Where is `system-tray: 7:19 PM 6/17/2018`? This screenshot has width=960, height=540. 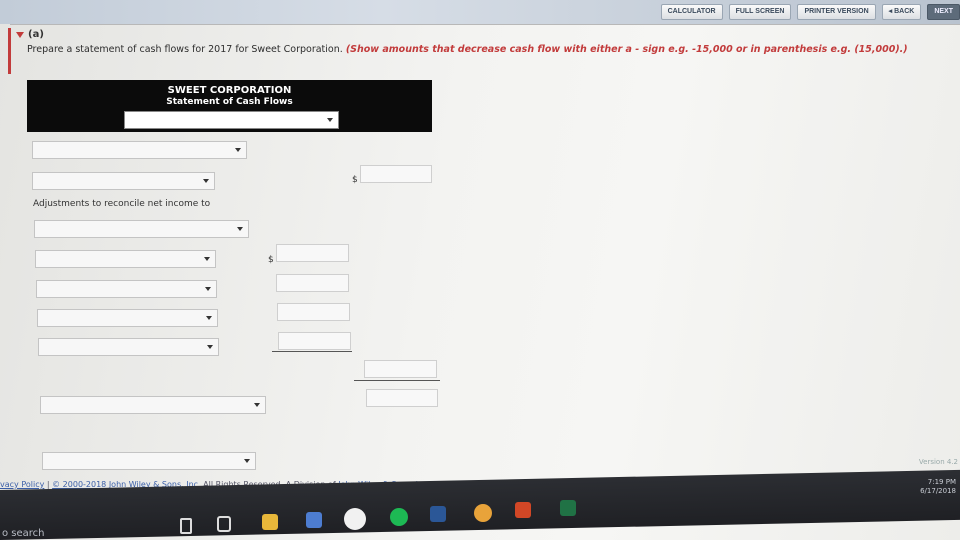
system-tray: 7:19 PM 6/17/2018 is located at coordinates (938, 487).